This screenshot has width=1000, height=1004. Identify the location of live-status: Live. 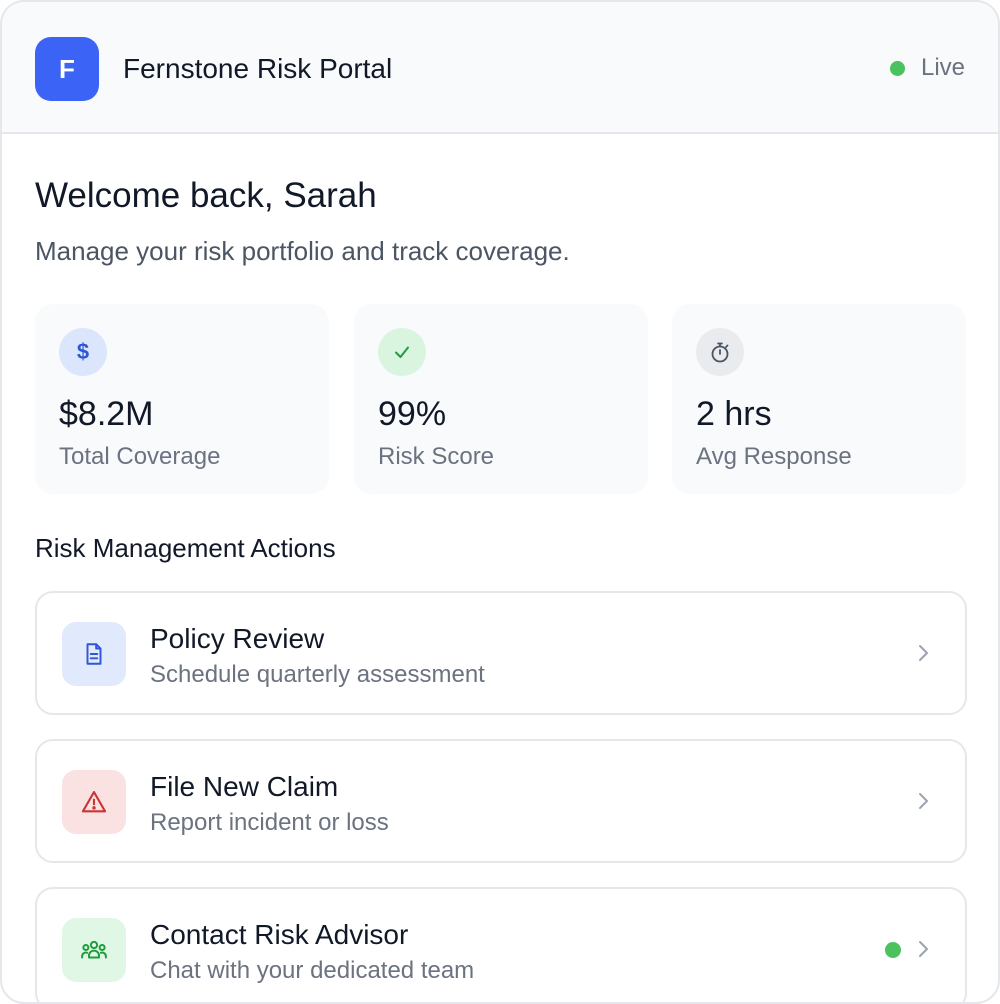
(927, 68).